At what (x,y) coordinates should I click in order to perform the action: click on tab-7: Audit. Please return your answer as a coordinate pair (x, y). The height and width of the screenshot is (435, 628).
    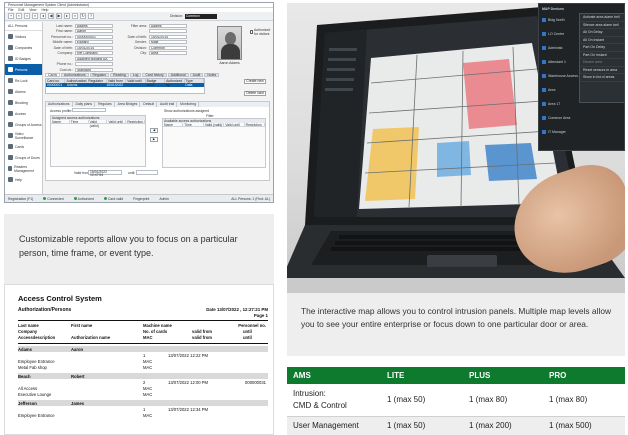
    Looking at the image, I should click on (196, 75).